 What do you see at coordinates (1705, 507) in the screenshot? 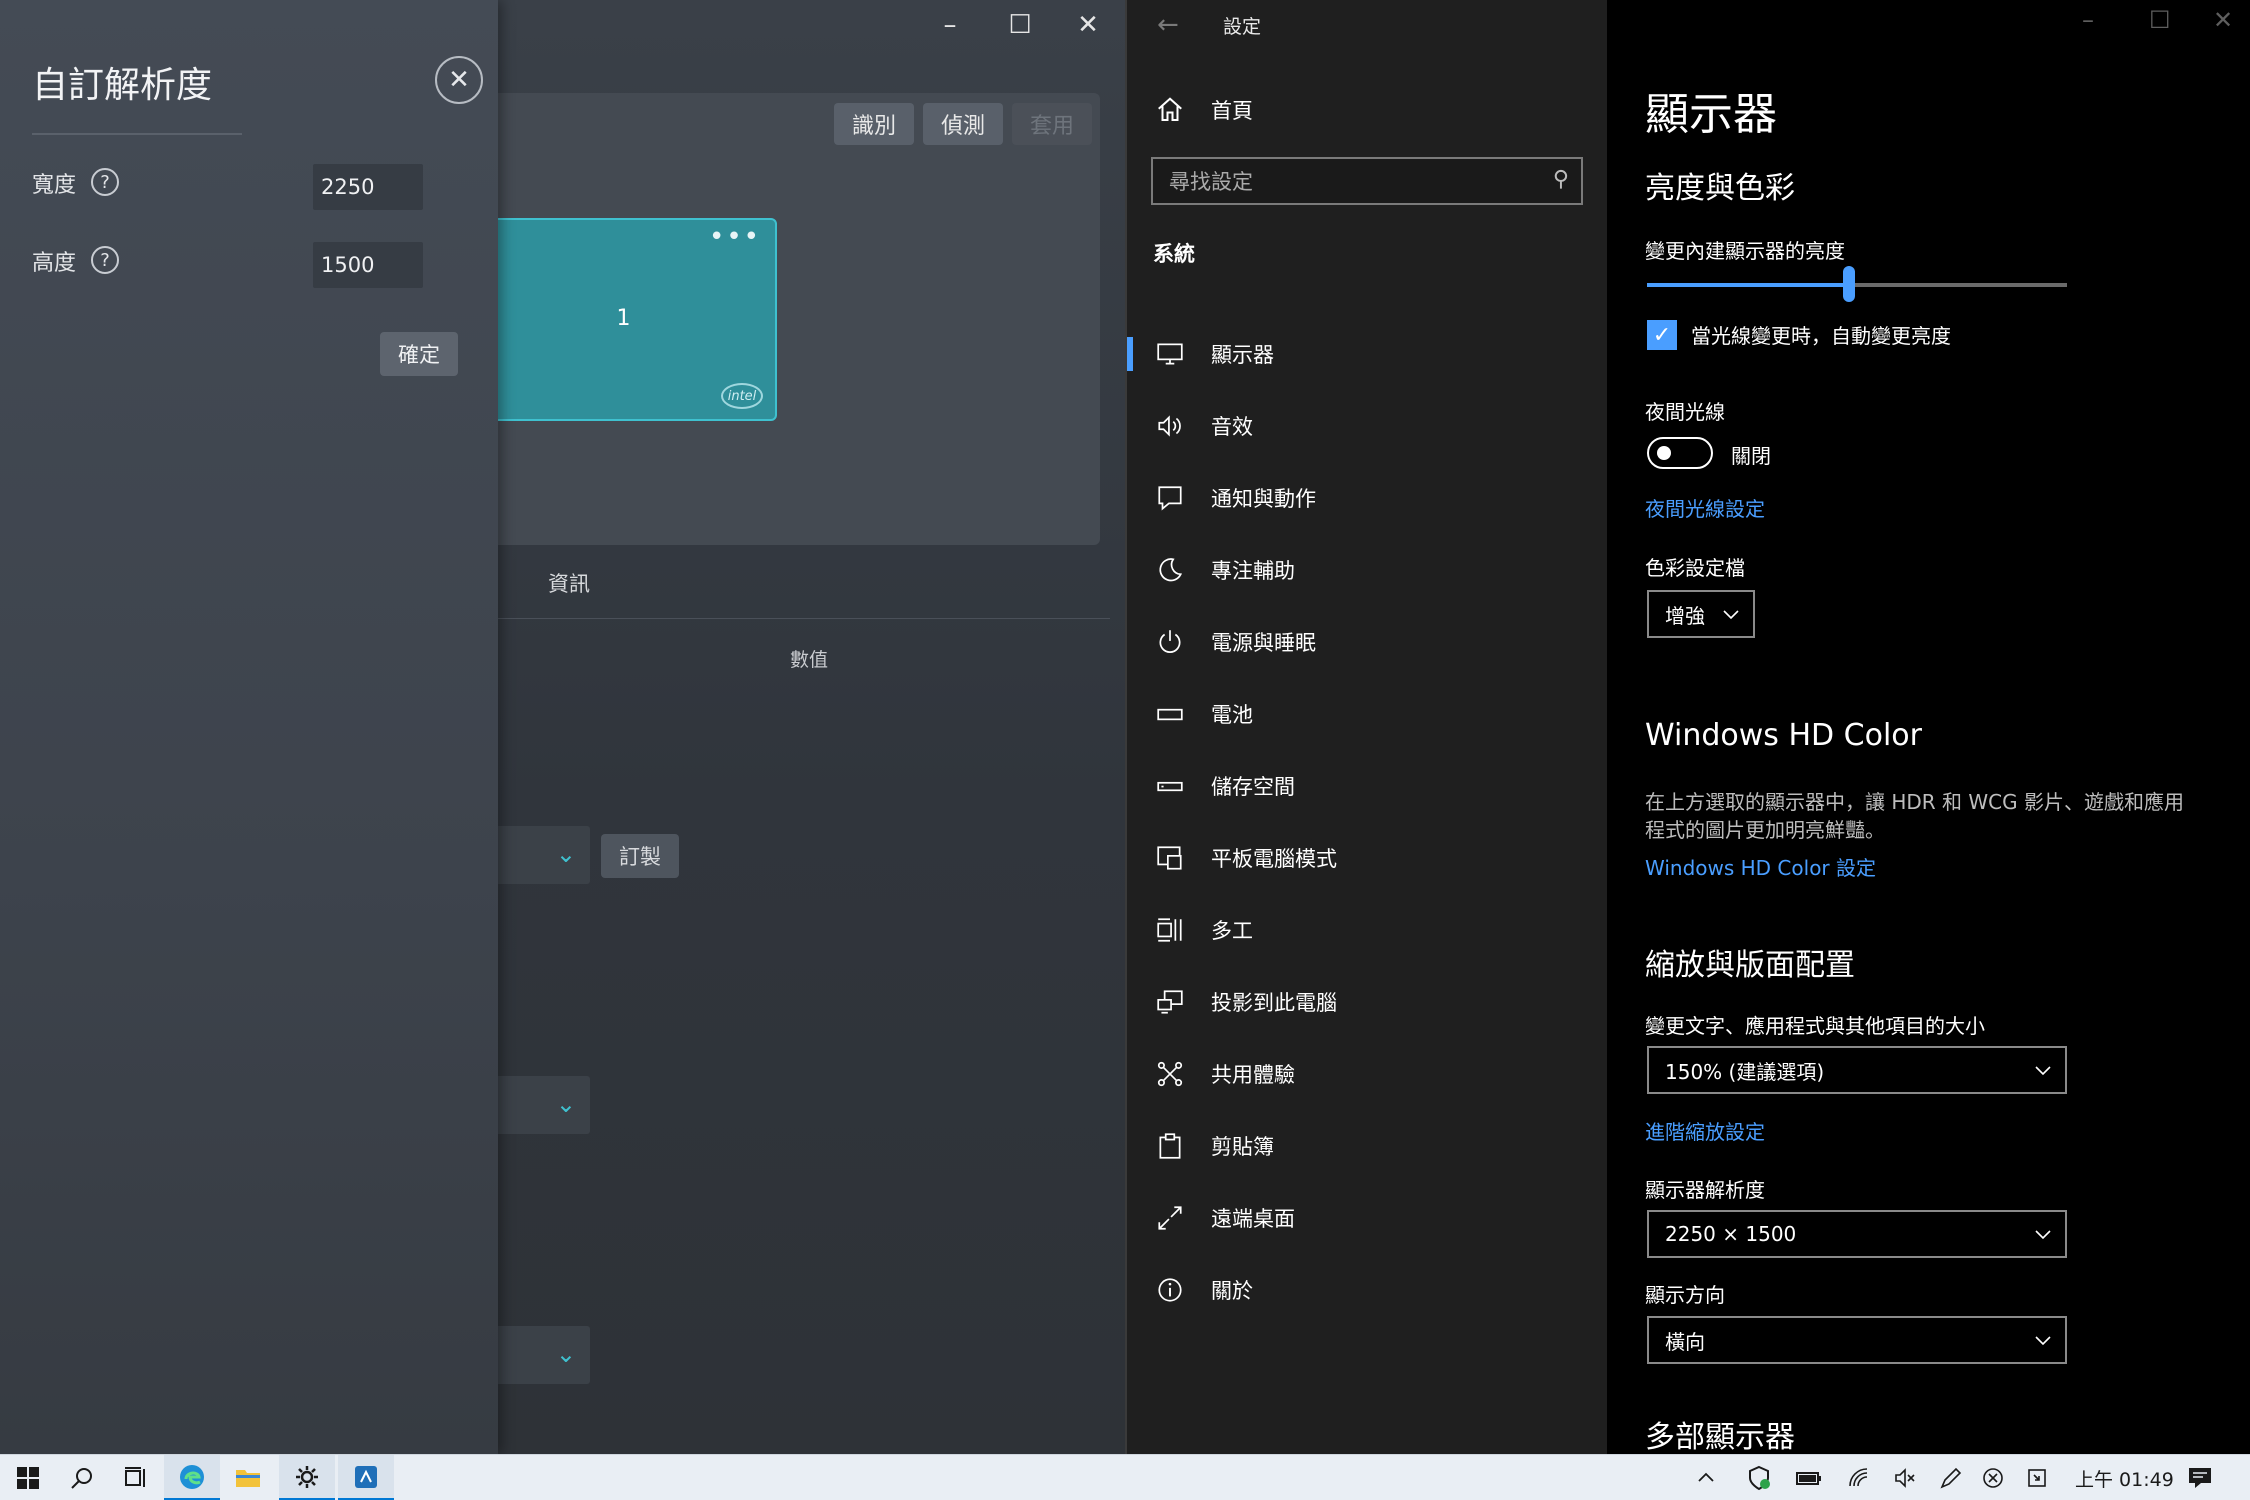
I see `night-light-settings-link: 夜間光線設定` at bounding box center [1705, 507].